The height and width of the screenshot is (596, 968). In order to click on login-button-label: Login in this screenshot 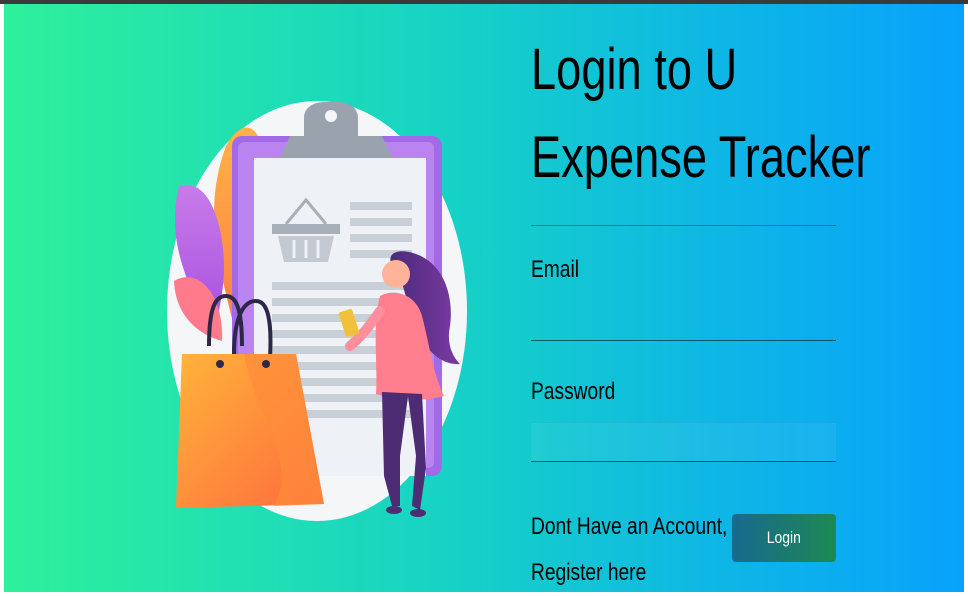, I will do `click(784, 537)`.